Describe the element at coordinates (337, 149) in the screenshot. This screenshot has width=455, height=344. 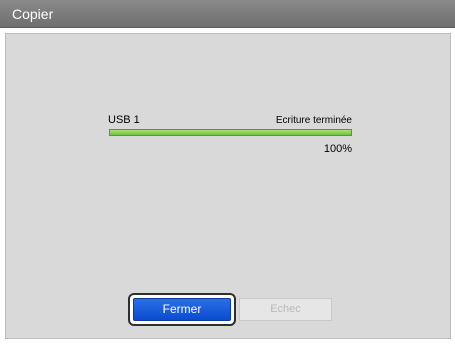
I see `progress-percent: 100%` at that location.